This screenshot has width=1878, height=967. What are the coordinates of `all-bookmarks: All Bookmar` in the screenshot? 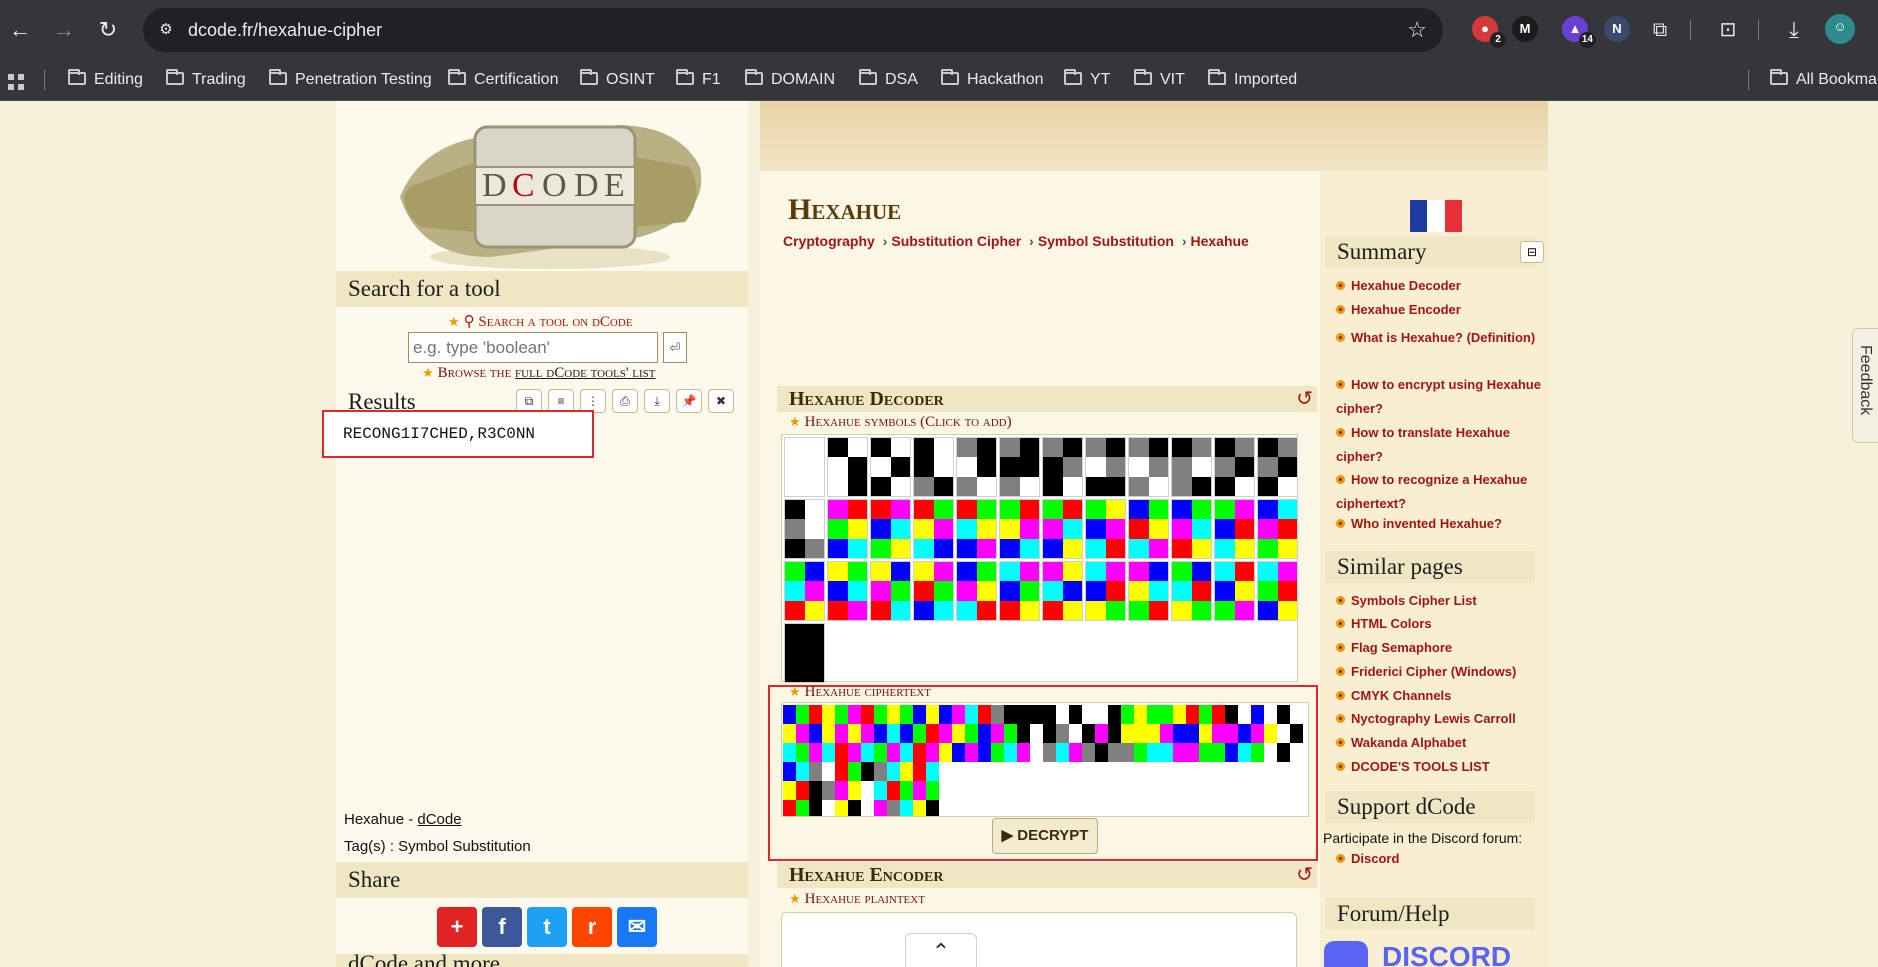 It's located at (1824, 80).